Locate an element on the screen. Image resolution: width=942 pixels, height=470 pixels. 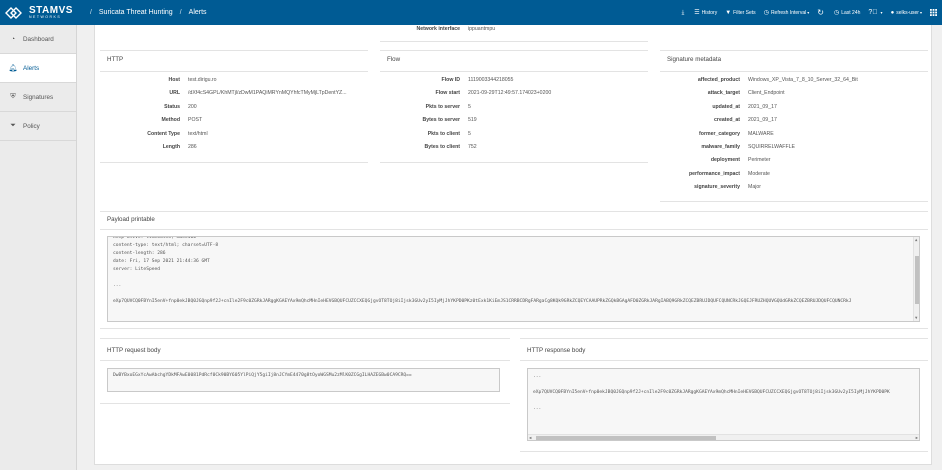
kv-row: performance_impact Moderate is located at coordinates (790, 174).